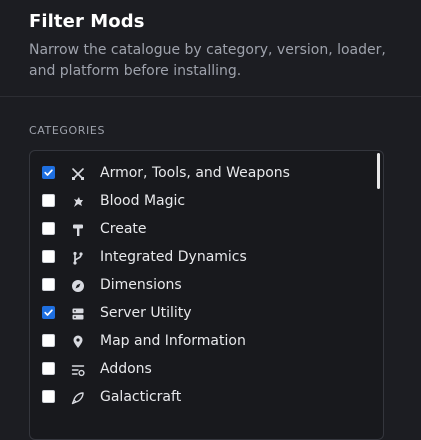  What do you see at coordinates (200, 229) in the screenshot?
I see `category-item-create: Create` at bounding box center [200, 229].